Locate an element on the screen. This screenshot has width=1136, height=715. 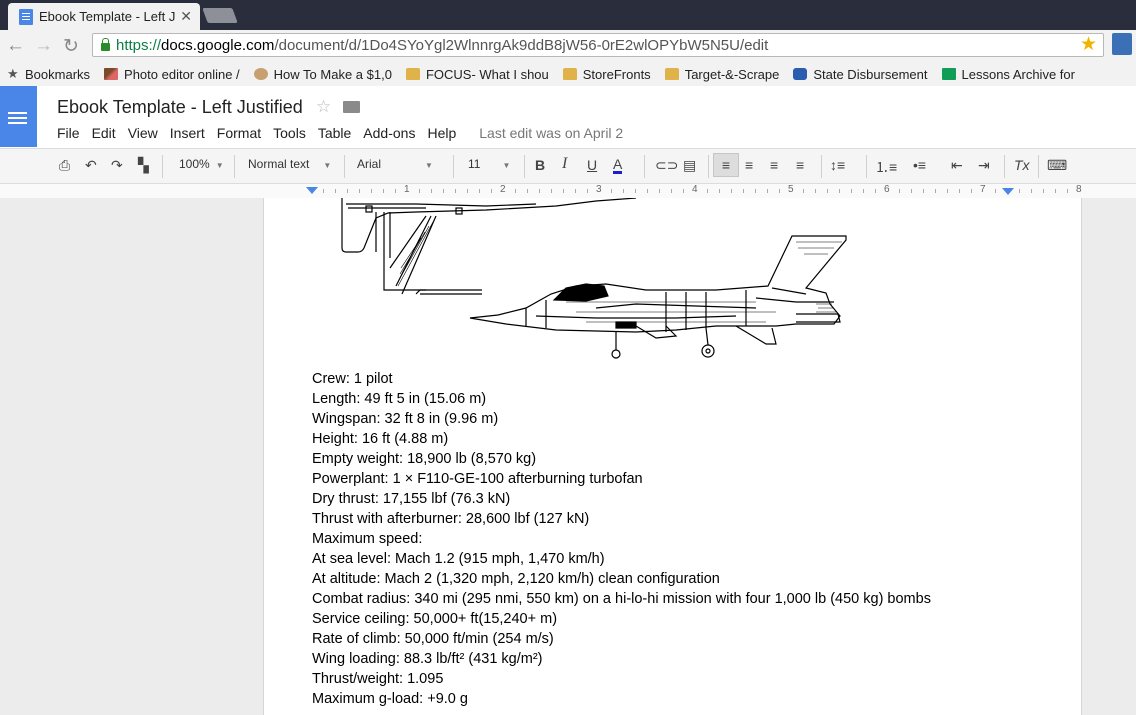
document-line: Dry thrust: 17,155 lbf (76.3 kN) is located at coordinates (621, 499).